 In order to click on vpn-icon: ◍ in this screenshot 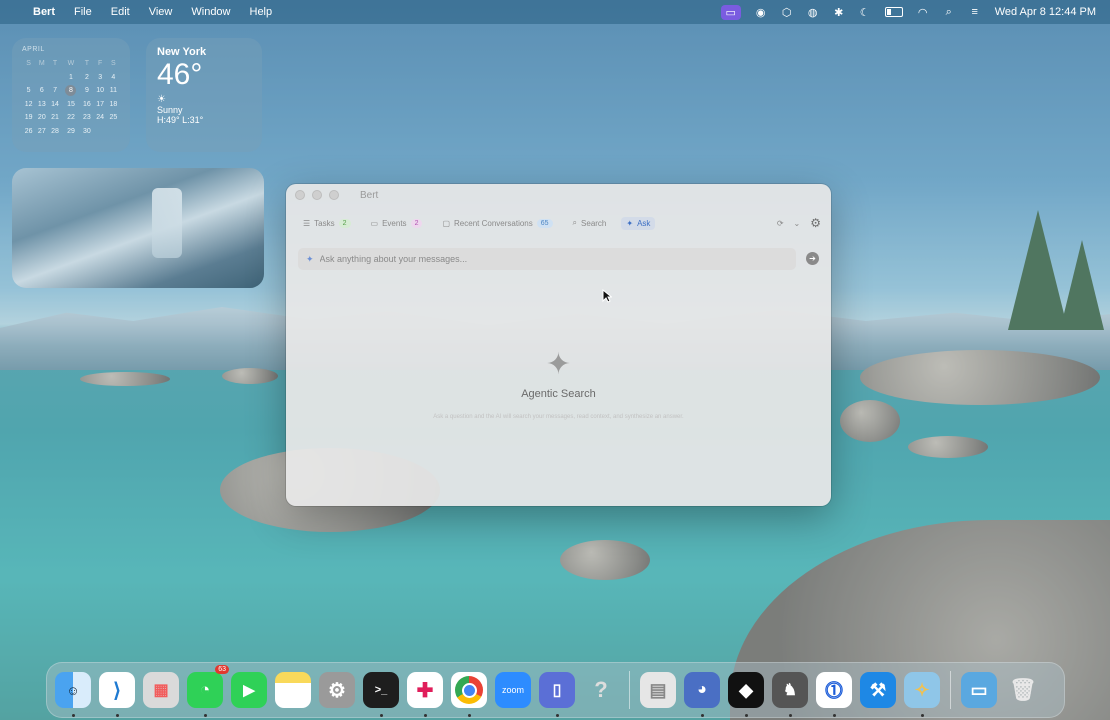, I will do `click(813, 12)`.